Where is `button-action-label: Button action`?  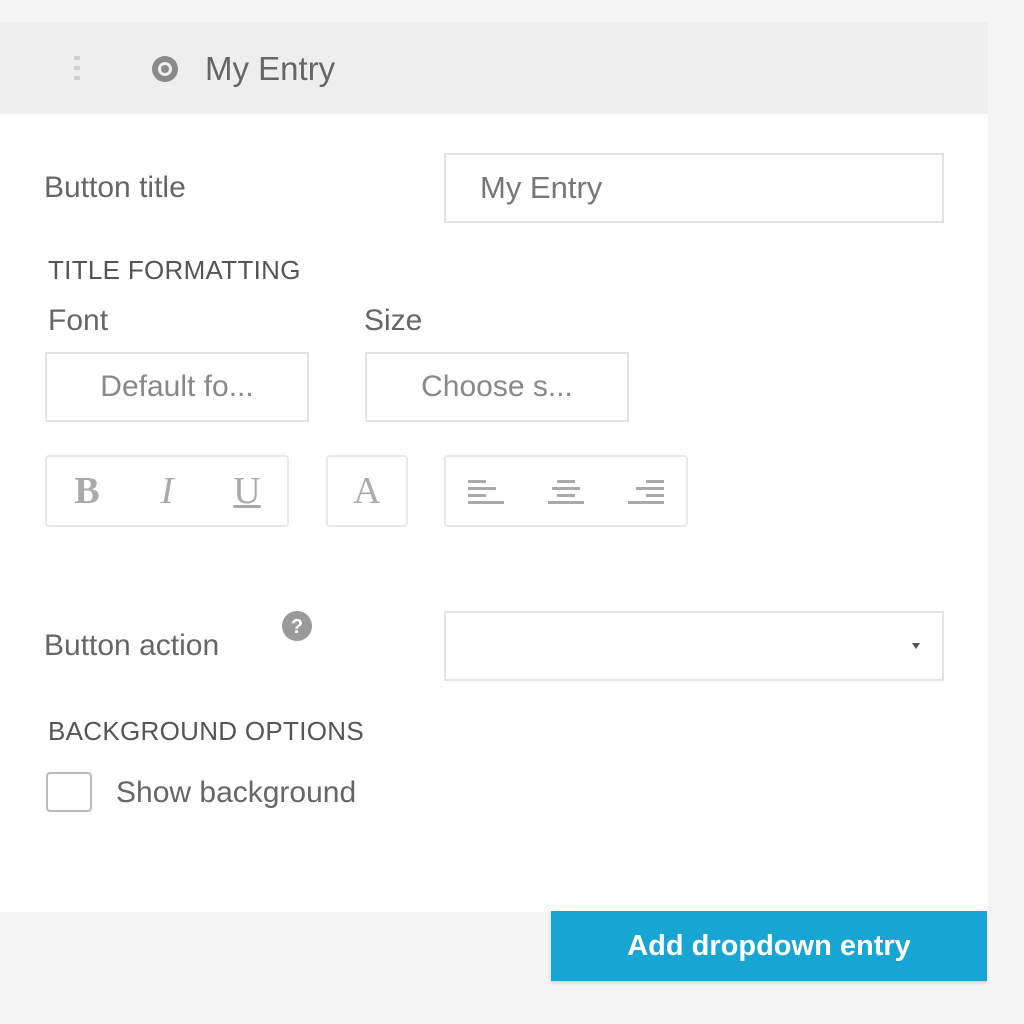 button-action-label: Button action is located at coordinates (132, 645).